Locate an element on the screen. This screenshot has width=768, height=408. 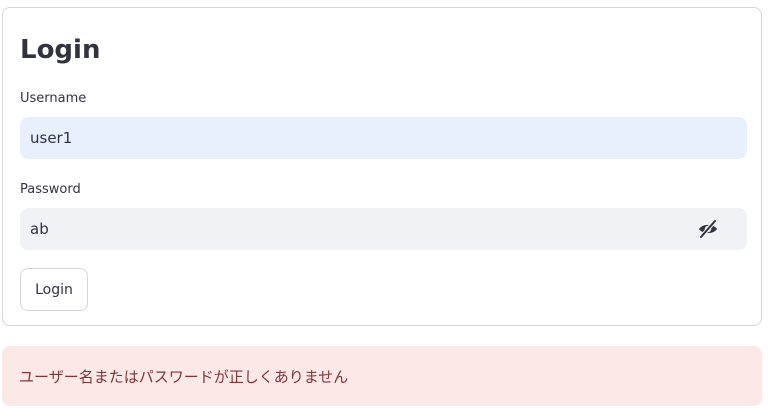
eye-slash-icon is located at coordinates (708, 229).